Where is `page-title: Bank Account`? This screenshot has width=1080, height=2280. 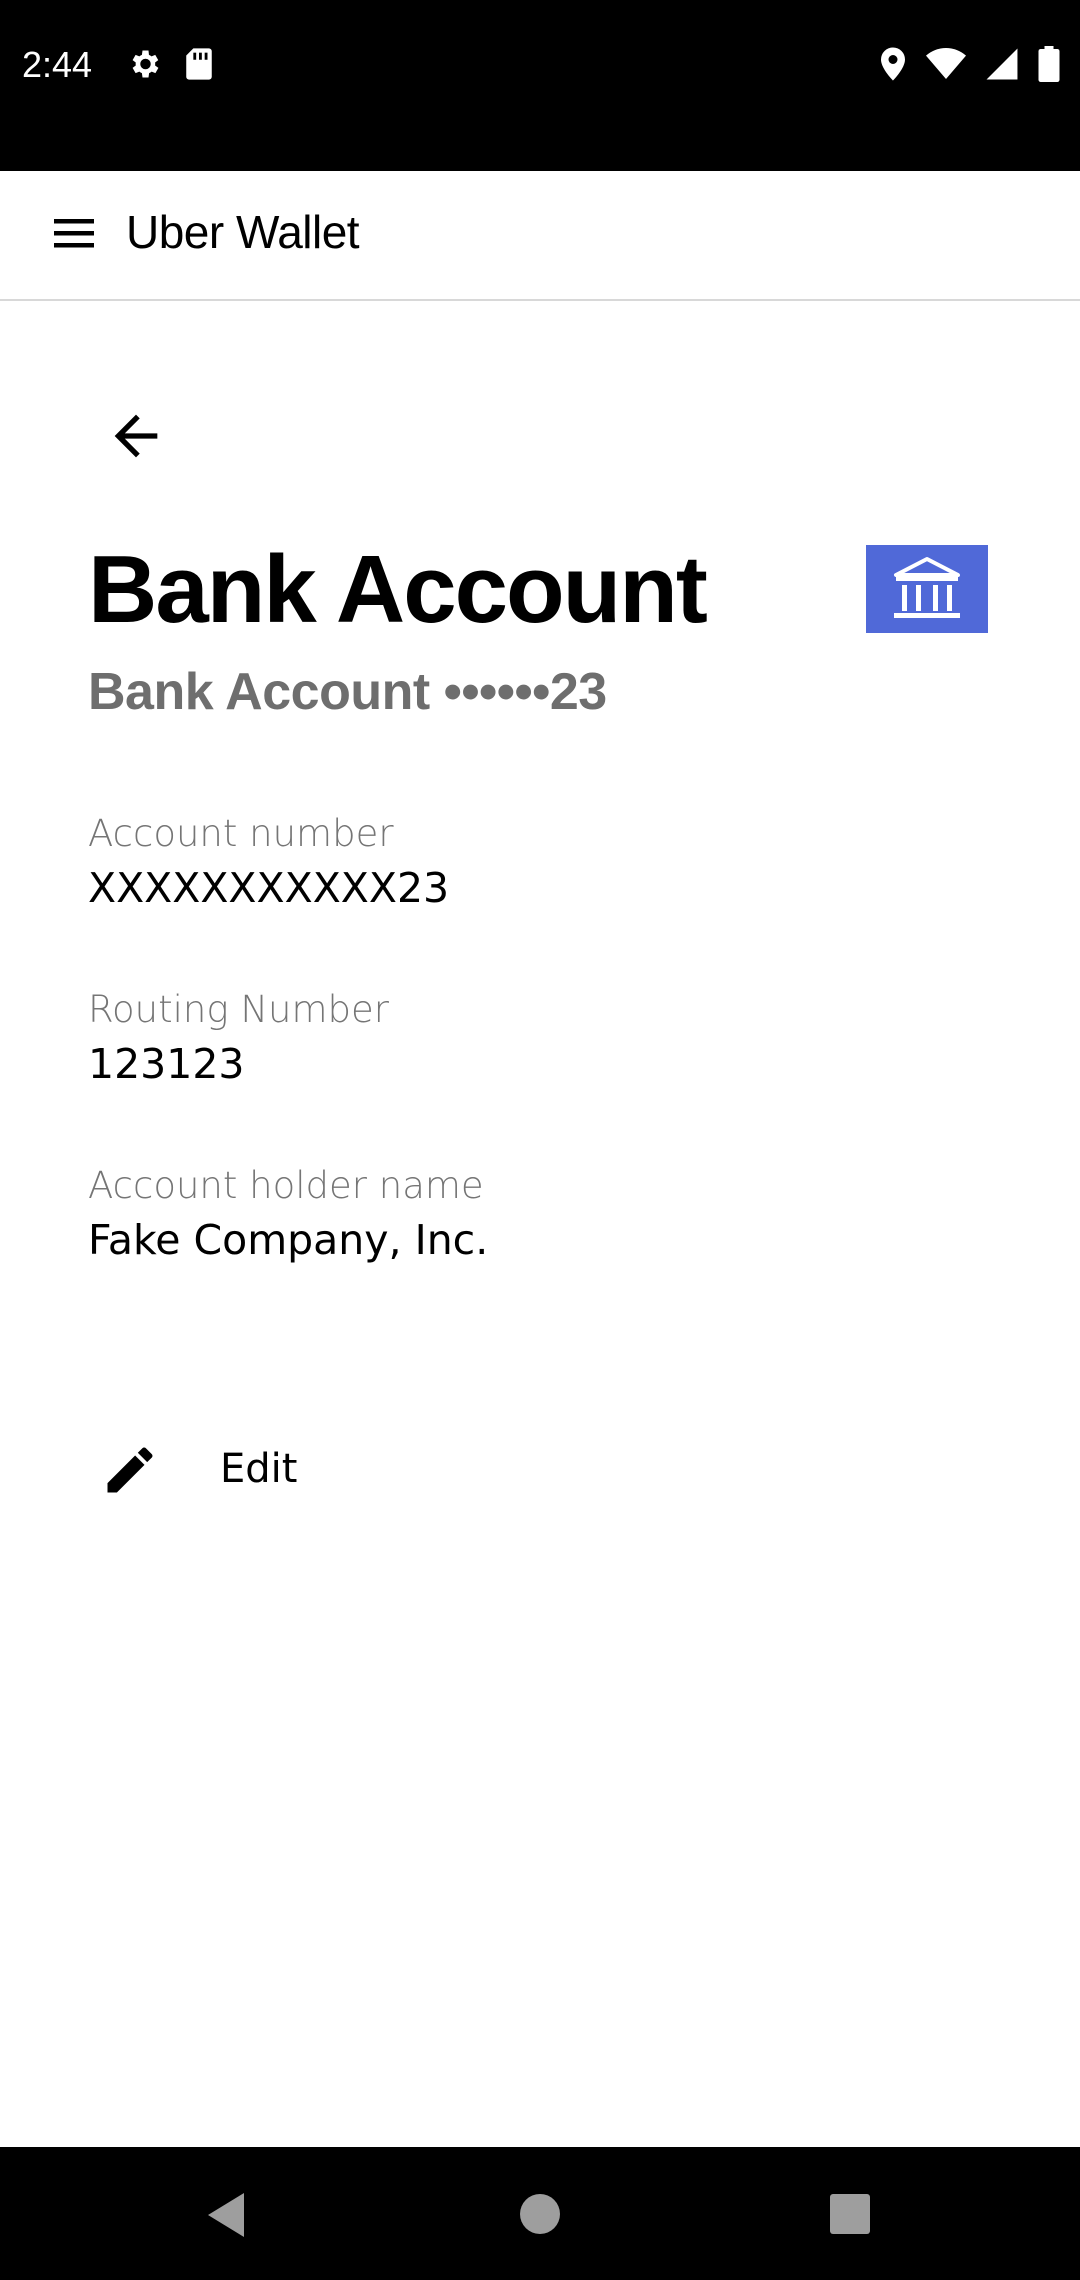
page-title: Bank Account is located at coordinates (398, 589).